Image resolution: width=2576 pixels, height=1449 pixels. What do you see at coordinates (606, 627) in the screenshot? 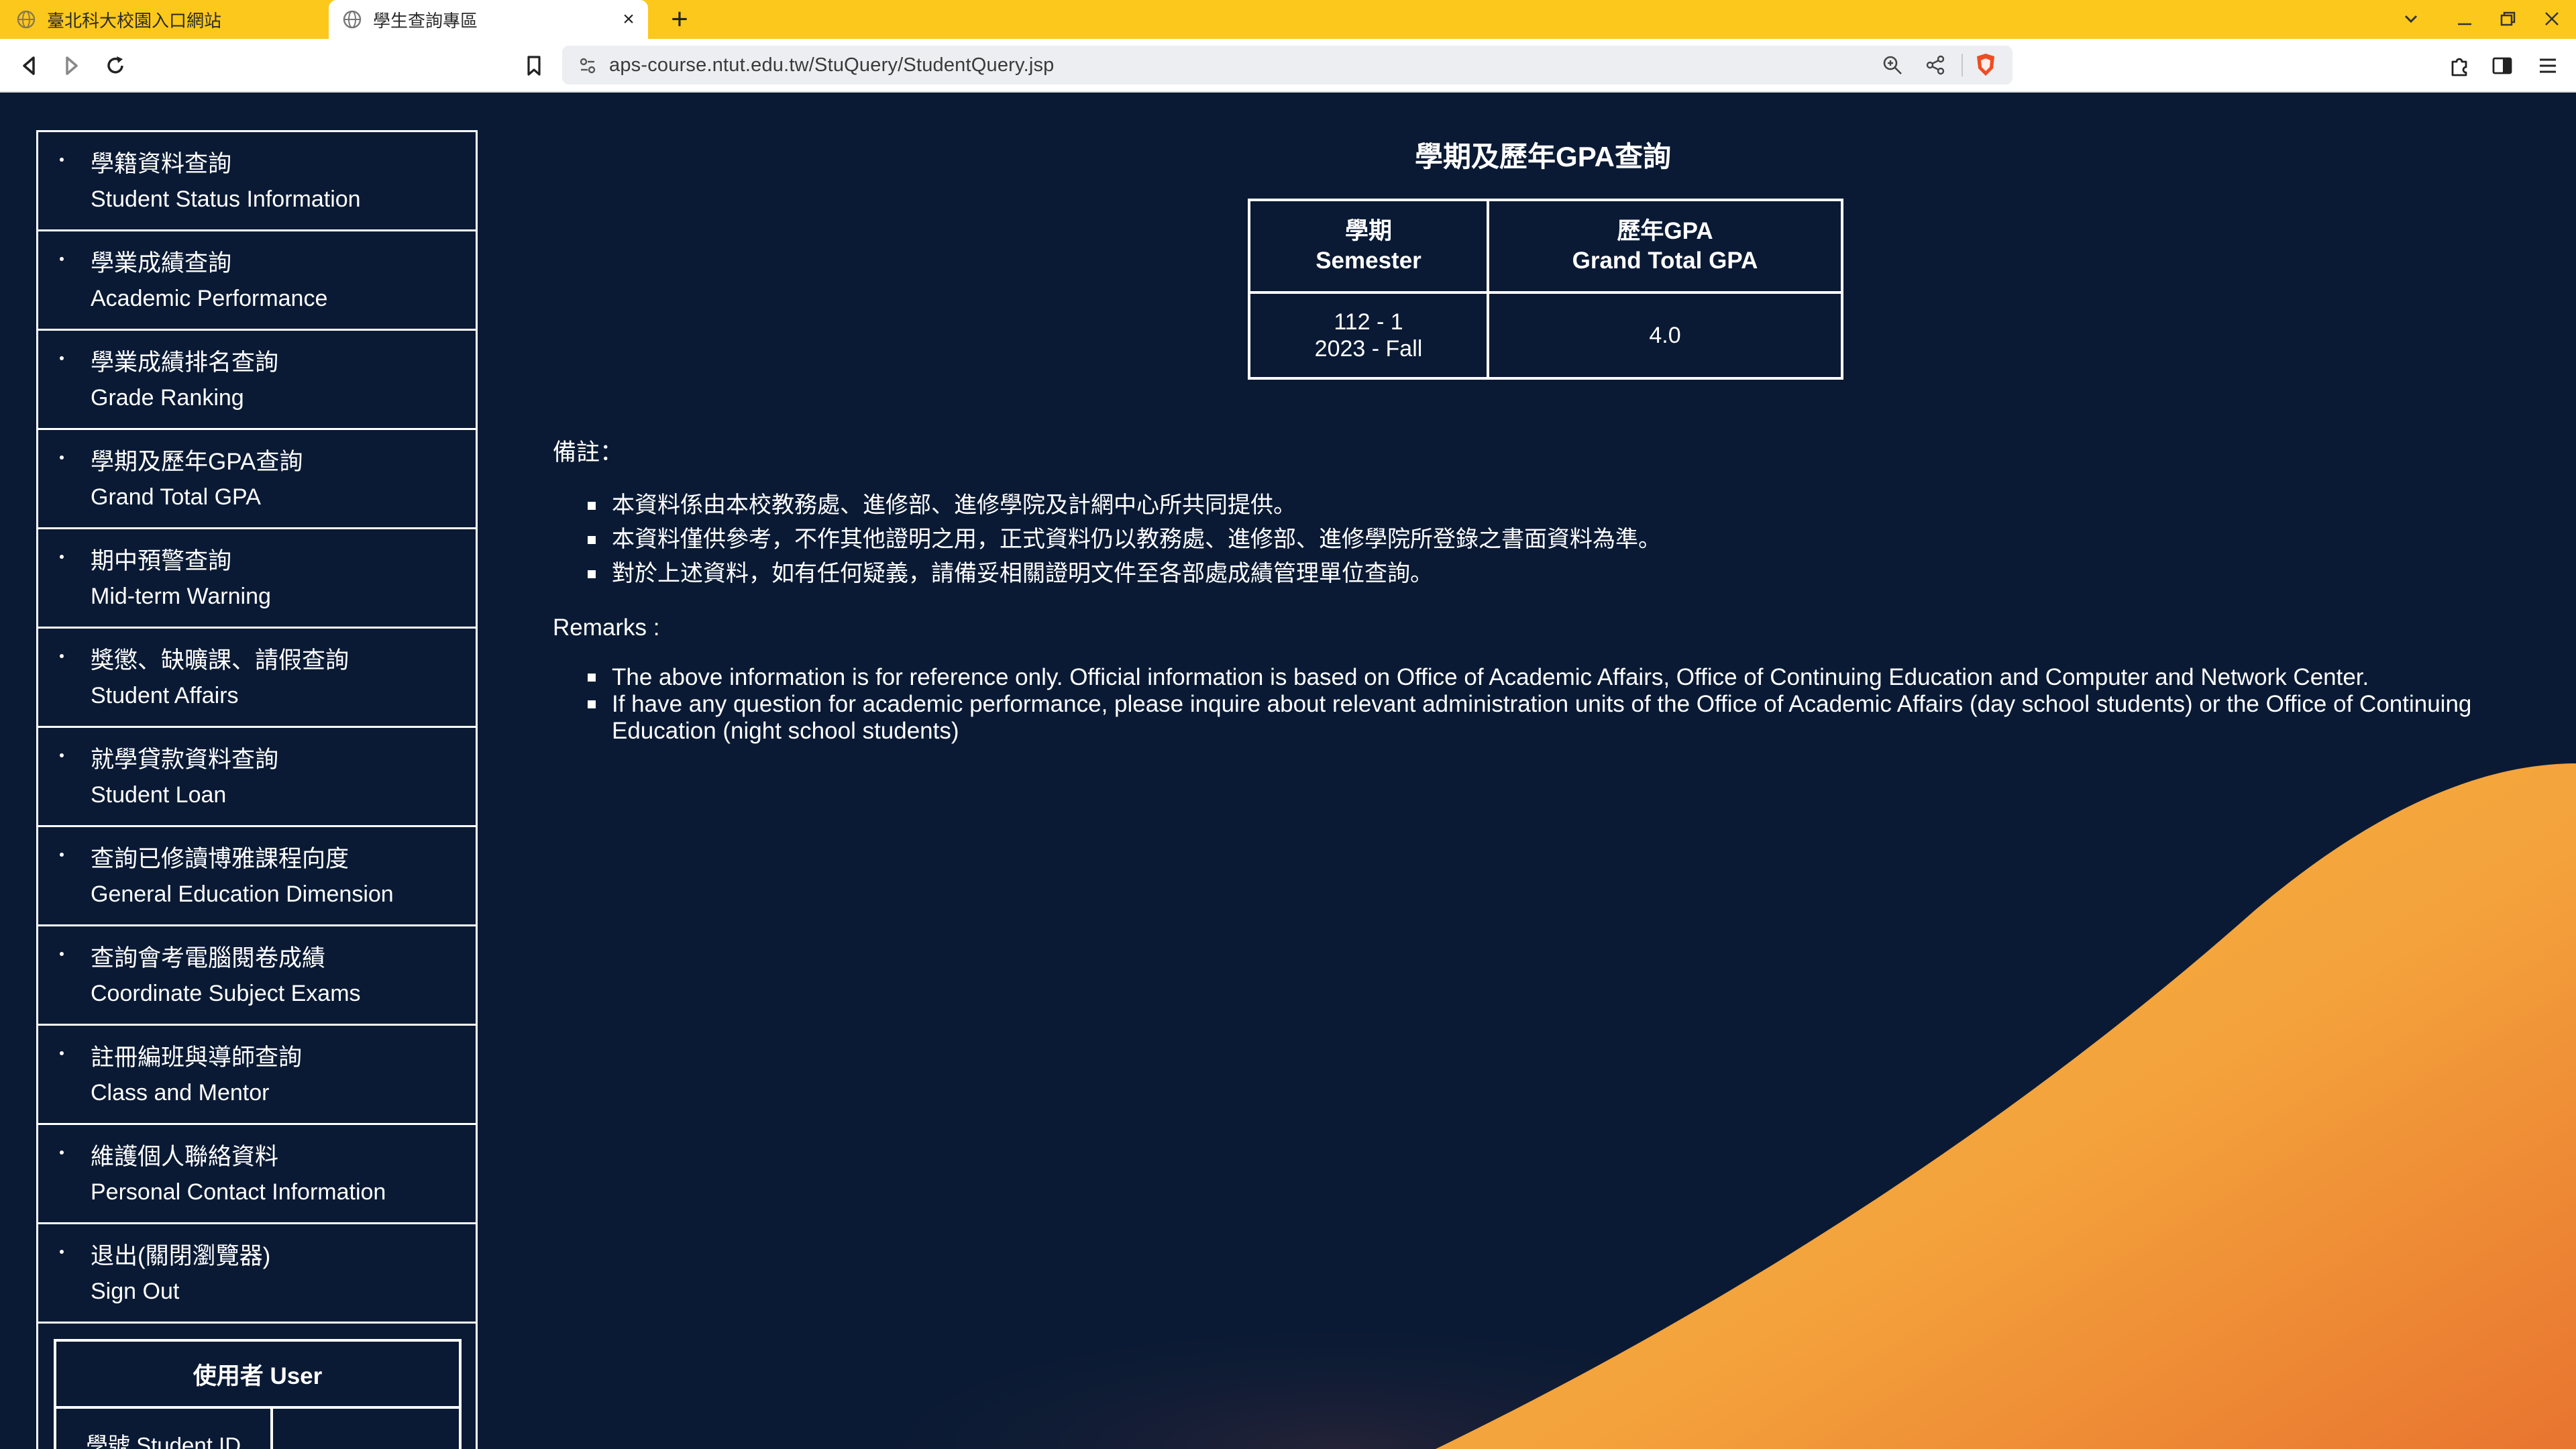
I see `remarks-en-title: Remarks :` at bounding box center [606, 627].